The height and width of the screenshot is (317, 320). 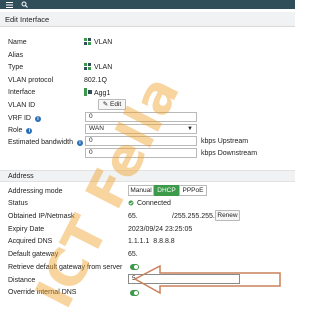 I want to click on annotation-arrow, so click(x=207, y=279).